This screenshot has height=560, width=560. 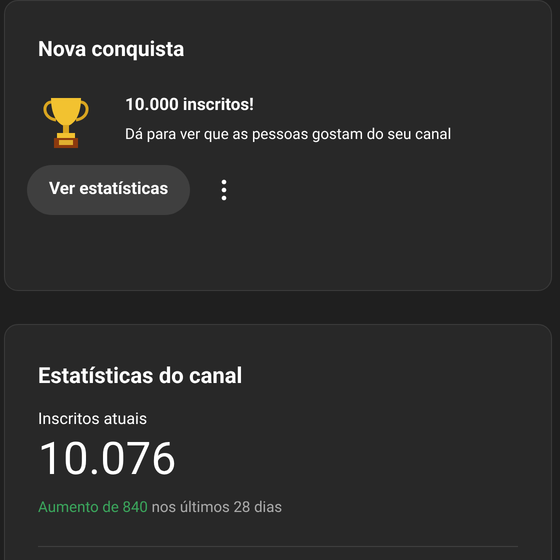 I want to click on achievement-headline: 10.000 inscritos!, so click(x=189, y=105).